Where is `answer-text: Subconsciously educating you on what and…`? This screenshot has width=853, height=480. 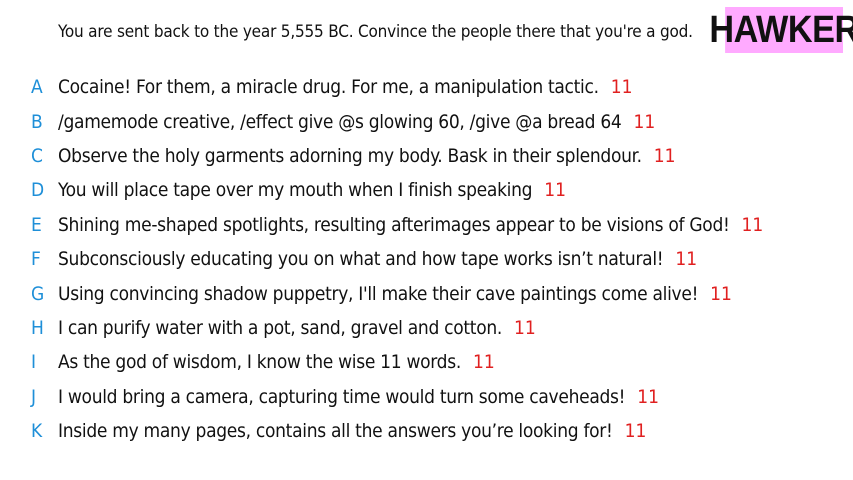
answer-text: Subconsciously educating you on what and… is located at coordinates (361, 259).